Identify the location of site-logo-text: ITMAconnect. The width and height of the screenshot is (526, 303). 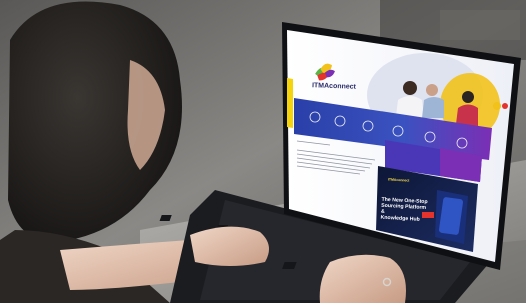
(334, 86).